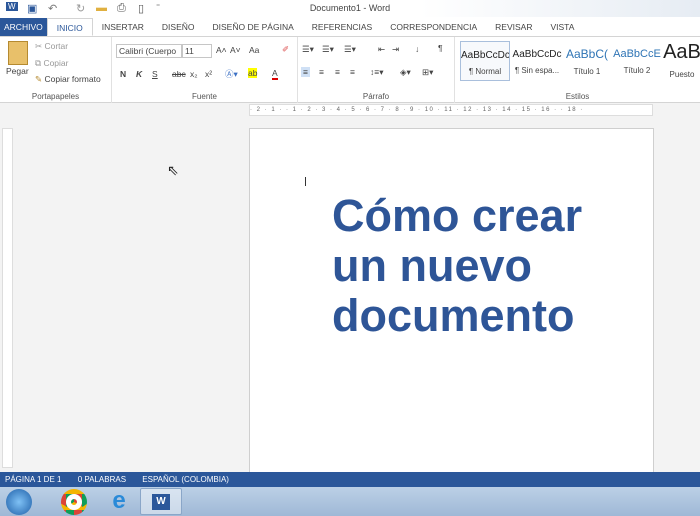 The width and height of the screenshot is (700, 516). What do you see at coordinates (55, 96) in the screenshot?
I see `clipboard-label: Portapapeles` at bounding box center [55, 96].